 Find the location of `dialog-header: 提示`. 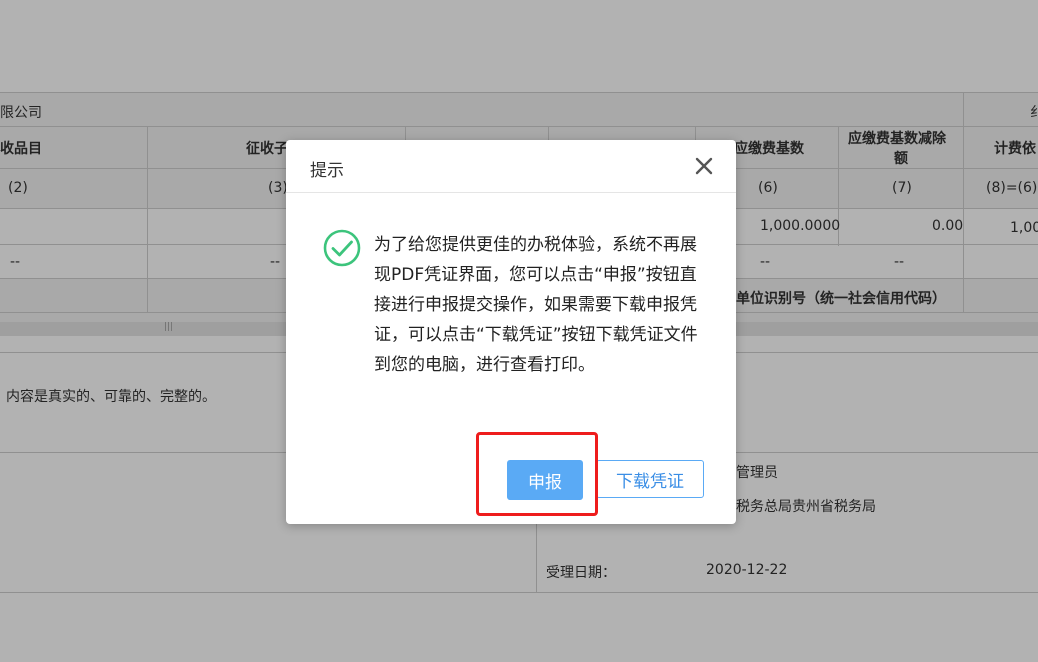

dialog-header: 提示 is located at coordinates (511, 166).